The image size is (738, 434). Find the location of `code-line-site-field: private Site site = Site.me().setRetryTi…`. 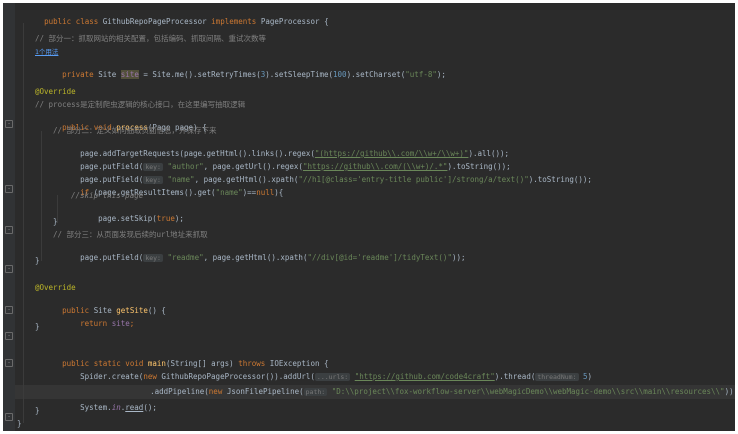

code-line-site-field: private Site site = Site.me().setRetryTi… is located at coordinates (240, 69).